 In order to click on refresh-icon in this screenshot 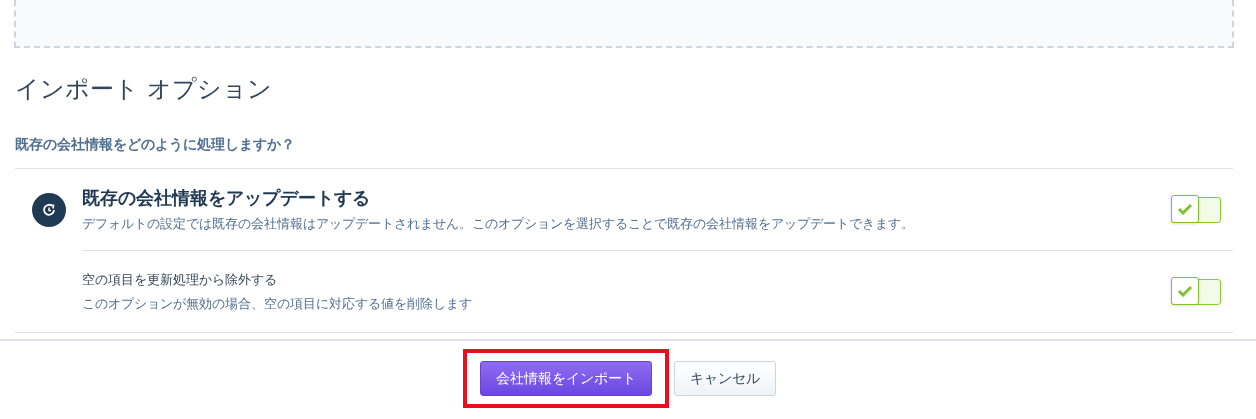, I will do `click(48, 209)`.